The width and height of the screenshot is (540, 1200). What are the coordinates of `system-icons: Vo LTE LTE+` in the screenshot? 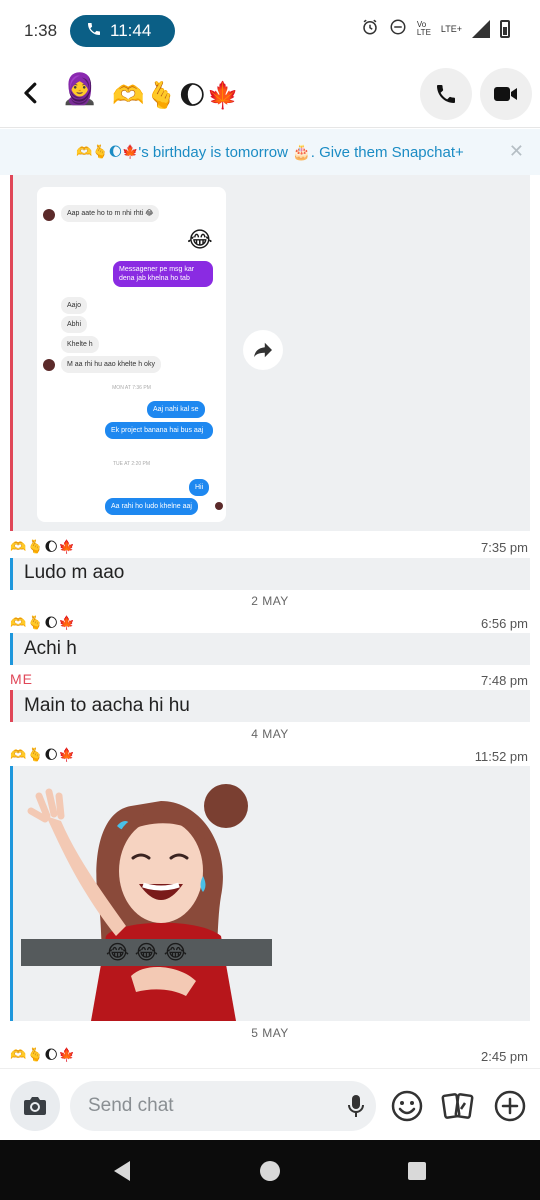 It's located at (435, 29).